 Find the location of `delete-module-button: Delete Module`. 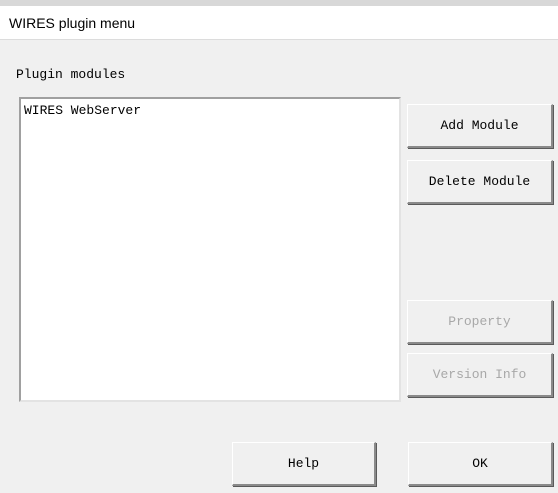

delete-module-button: Delete Module is located at coordinates (480, 182).